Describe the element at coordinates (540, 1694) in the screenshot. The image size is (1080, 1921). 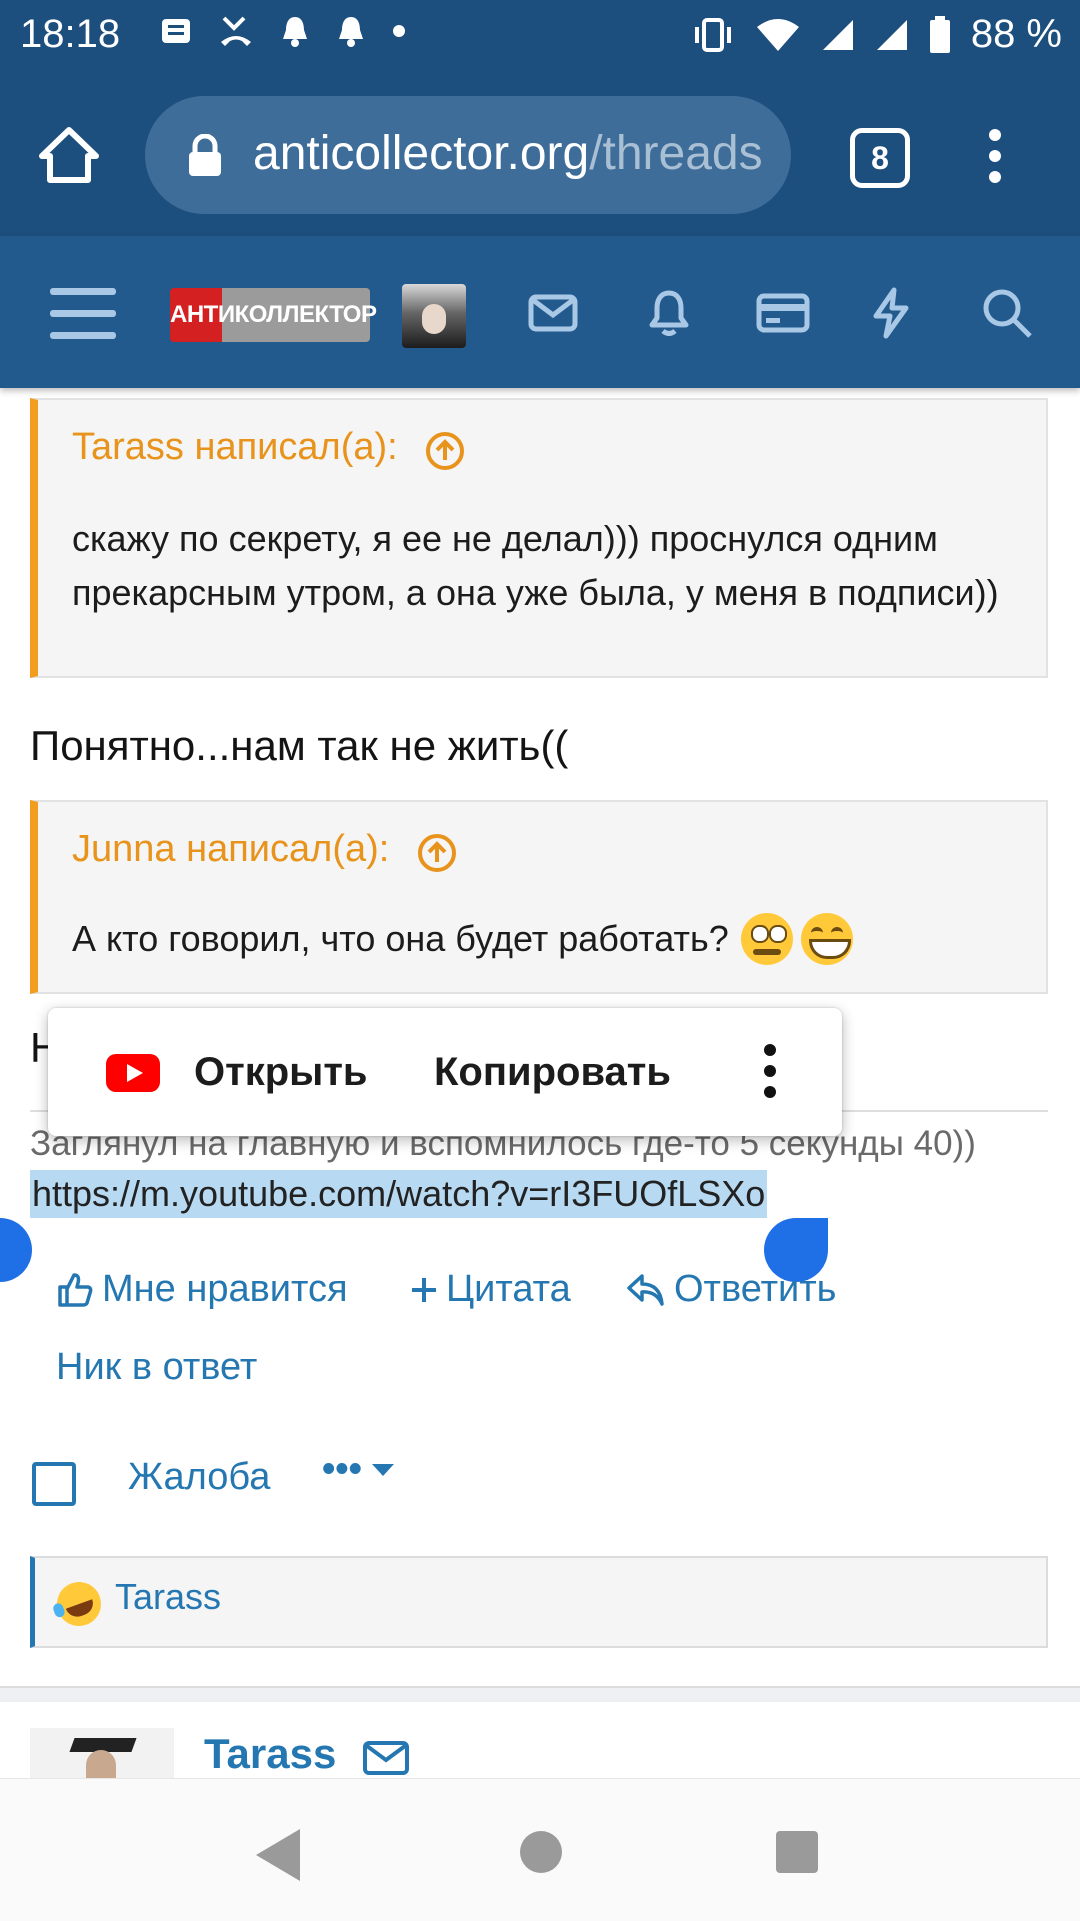
I see `post-divider` at that location.